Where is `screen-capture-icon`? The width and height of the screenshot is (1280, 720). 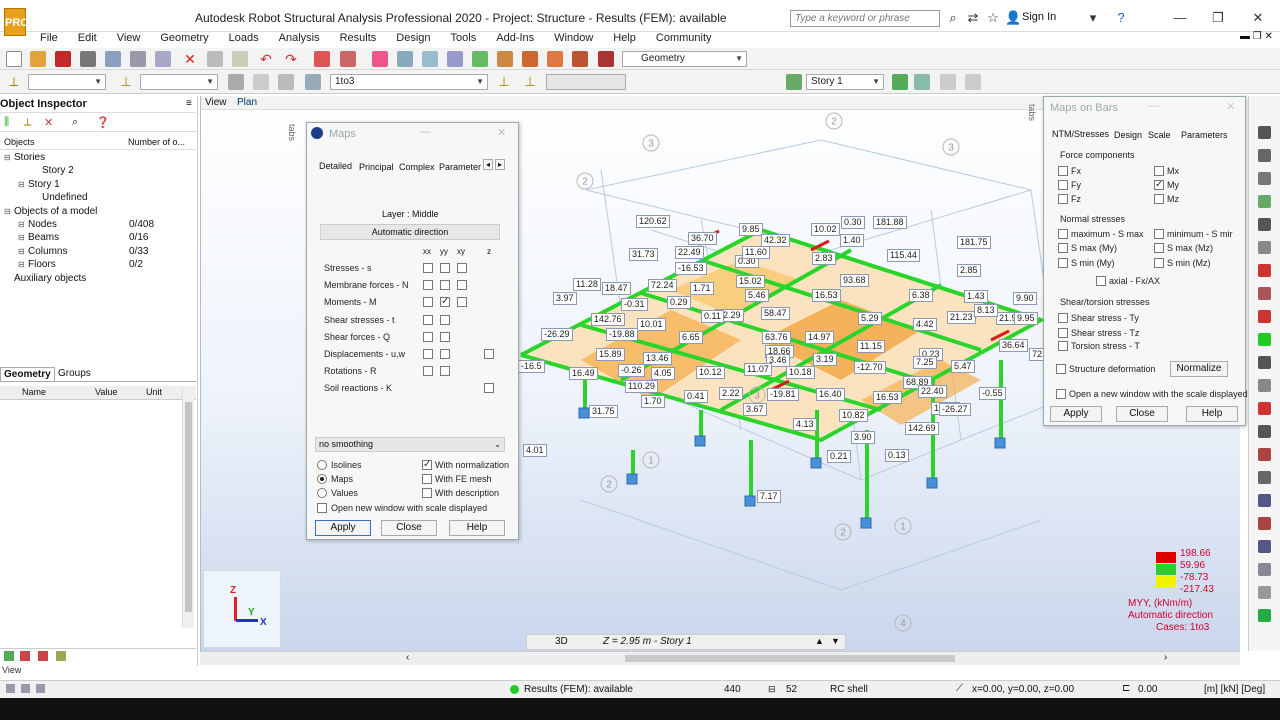
screen-capture-icon is located at coordinates (138, 59).